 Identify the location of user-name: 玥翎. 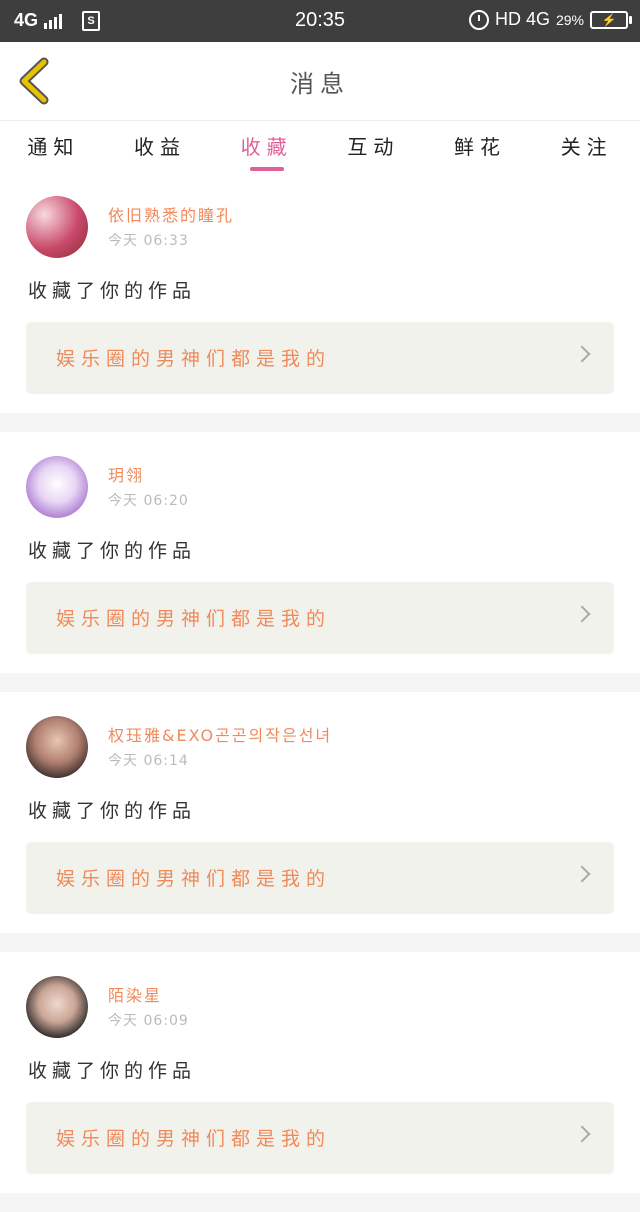
(126, 474).